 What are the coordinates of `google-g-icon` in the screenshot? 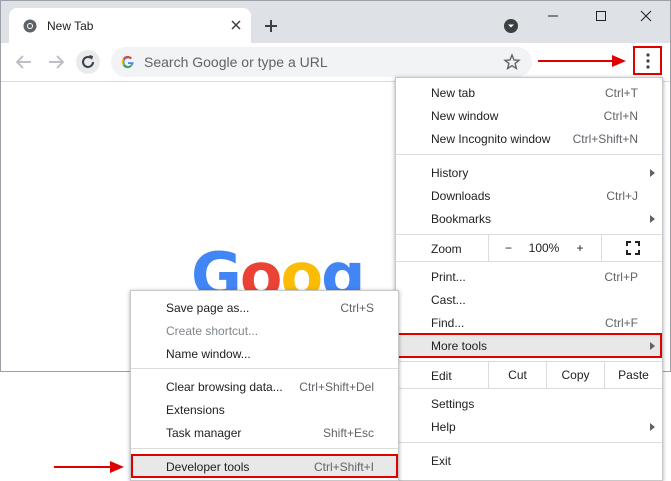 It's located at (127, 62).